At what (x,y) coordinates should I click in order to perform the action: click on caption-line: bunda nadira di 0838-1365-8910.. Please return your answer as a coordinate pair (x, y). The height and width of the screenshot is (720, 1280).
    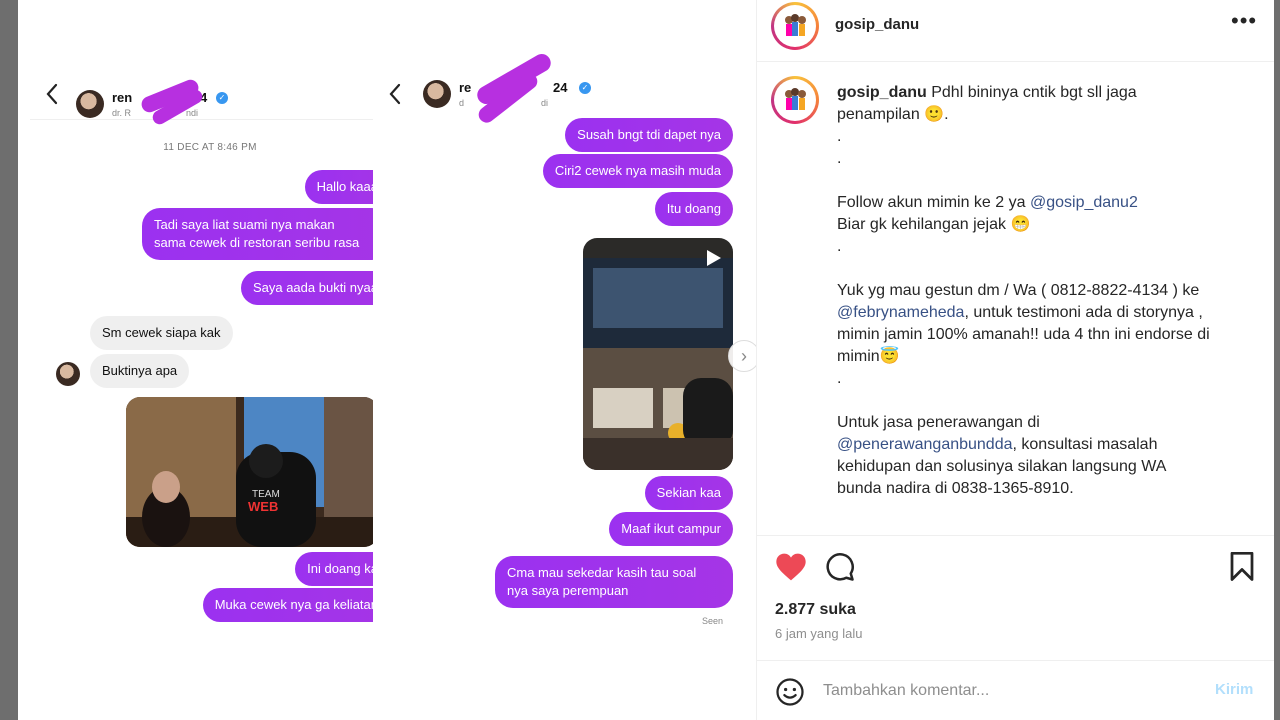
    Looking at the image, I should click on (1047, 489).